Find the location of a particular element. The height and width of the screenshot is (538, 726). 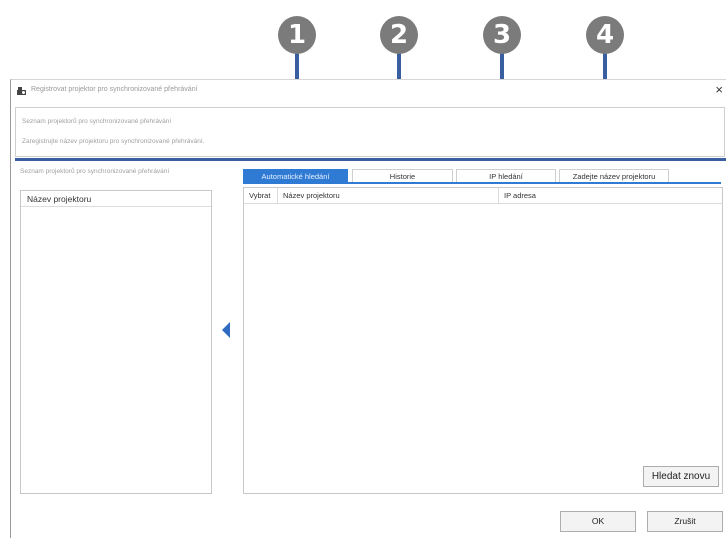

tab-automatic-search: Automatické hledání is located at coordinates (295, 175).